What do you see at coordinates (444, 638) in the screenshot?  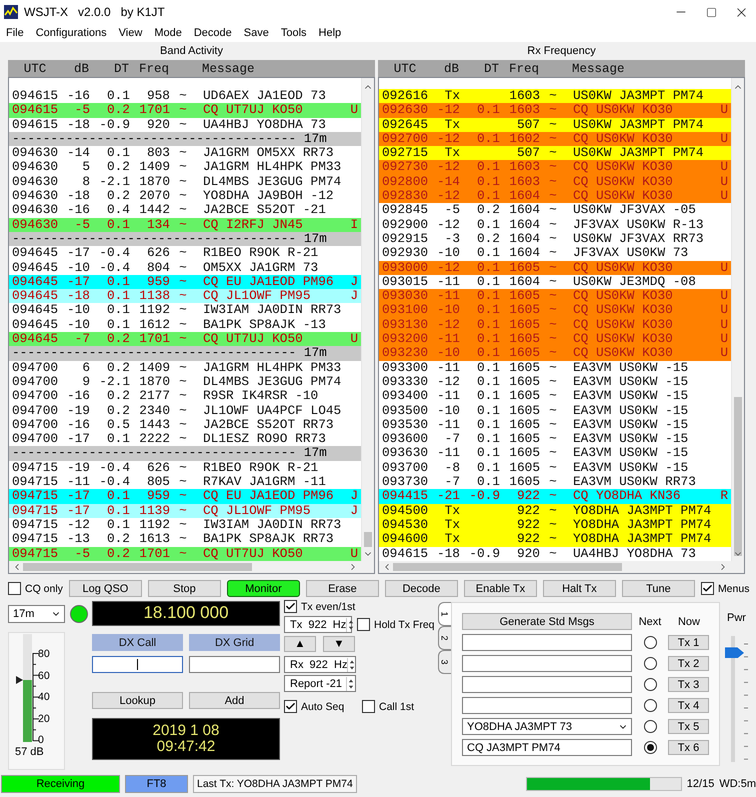 I see `message-tab: 2` at bounding box center [444, 638].